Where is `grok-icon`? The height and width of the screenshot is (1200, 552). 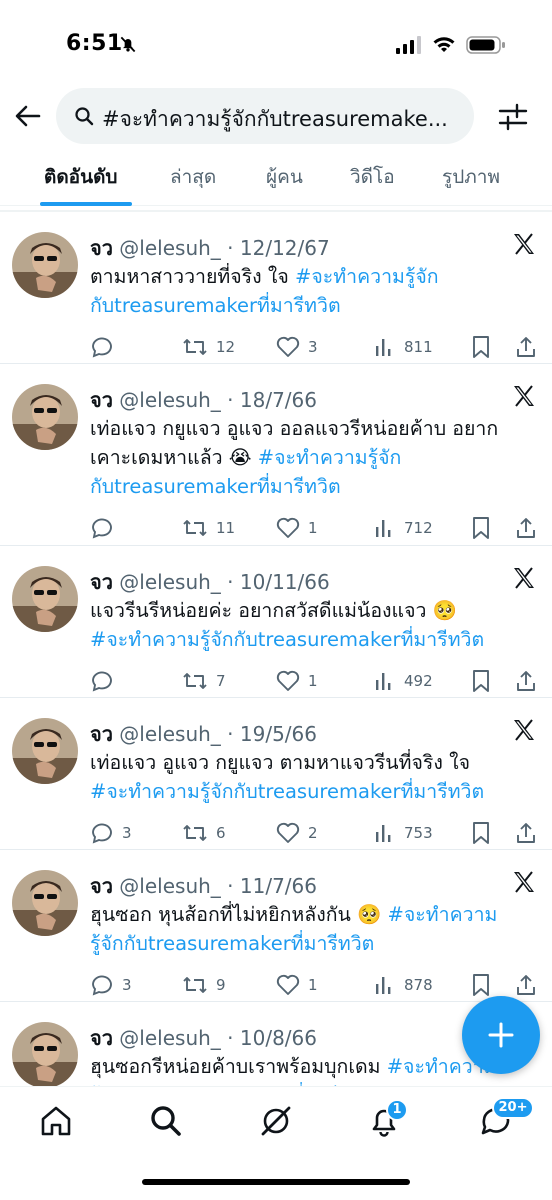
grok-icon is located at coordinates (276, 1121).